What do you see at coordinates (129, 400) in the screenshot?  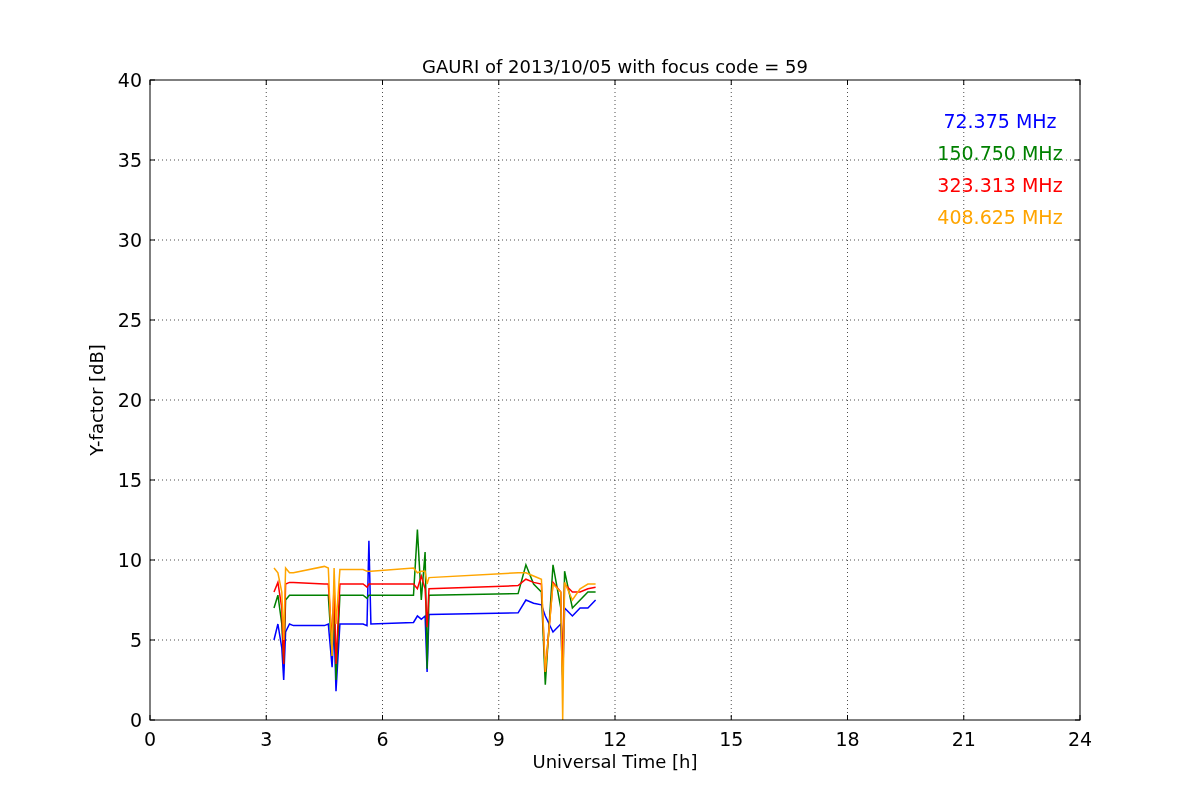 I see `y-tick-label: 20` at bounding box center [129, 400].